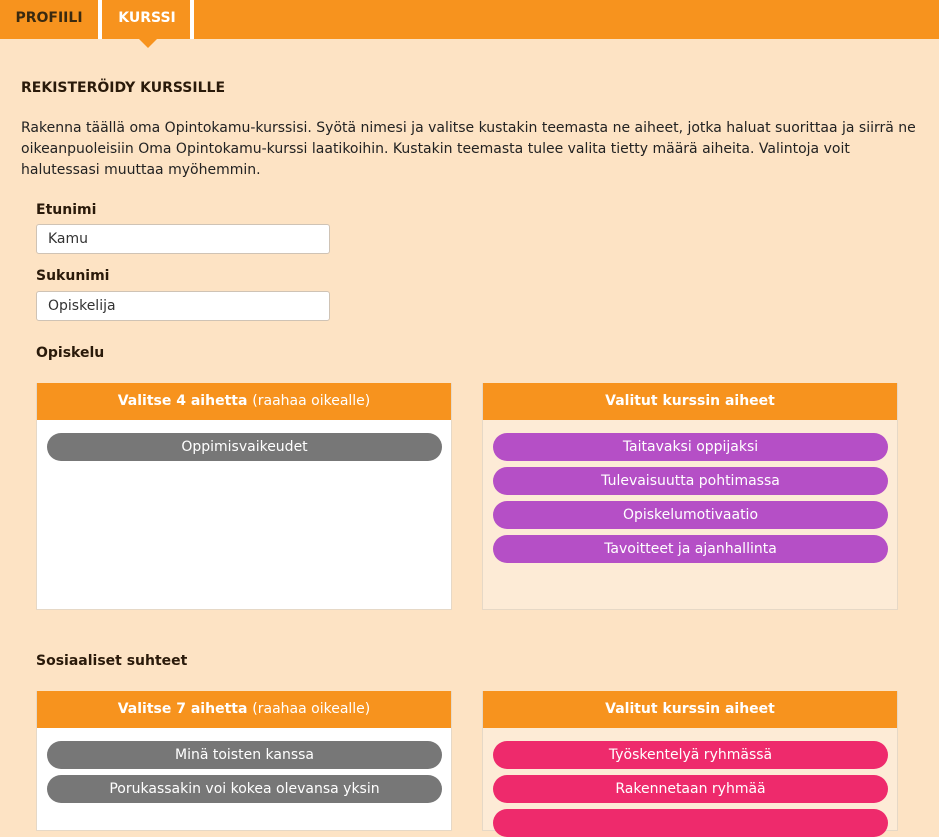 The image size is (939, 837). I want to click on selected-topic-pill: Tavoitteet ja ajanhallinta, so click(690, 549).